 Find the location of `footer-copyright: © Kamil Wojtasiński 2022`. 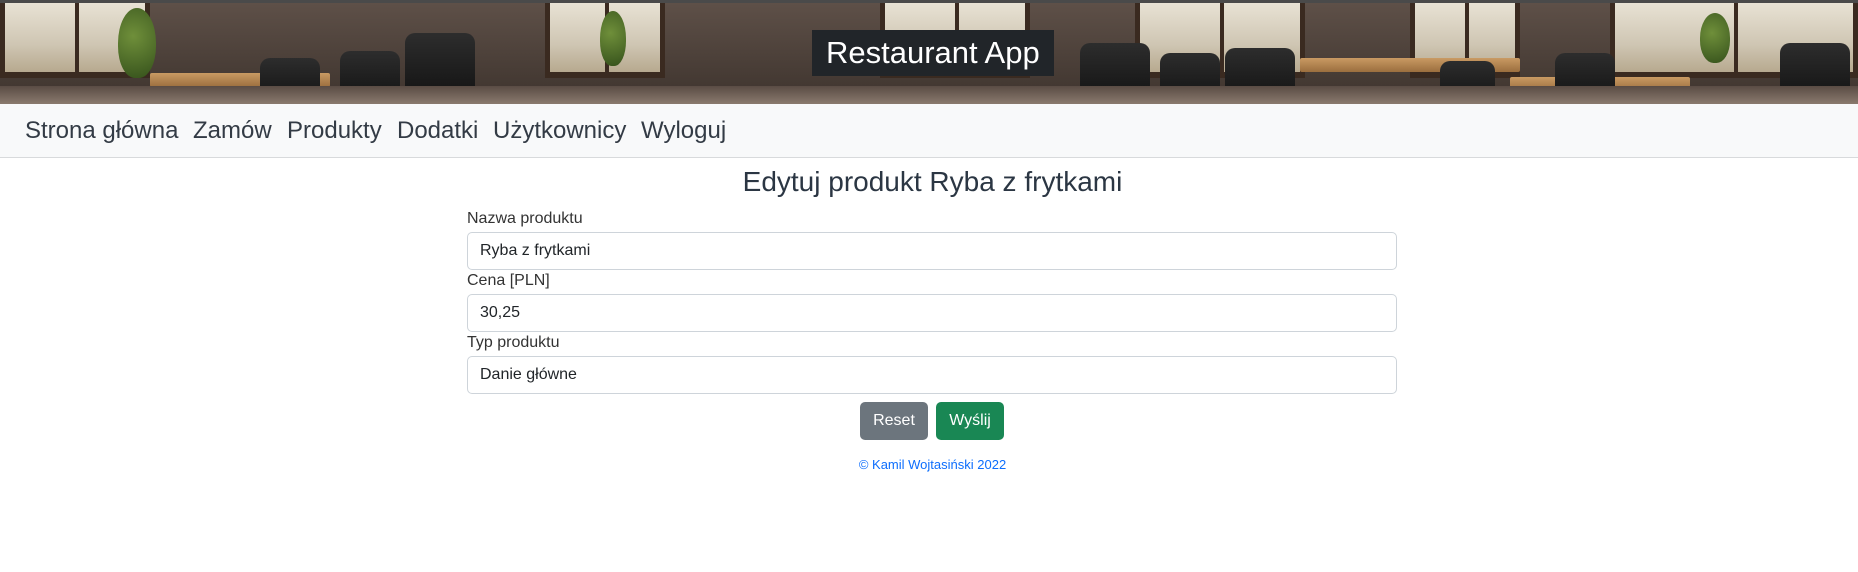

footer-copyright: © Kamil Wojtasiński 2022 is located at coordinates (932, 464).